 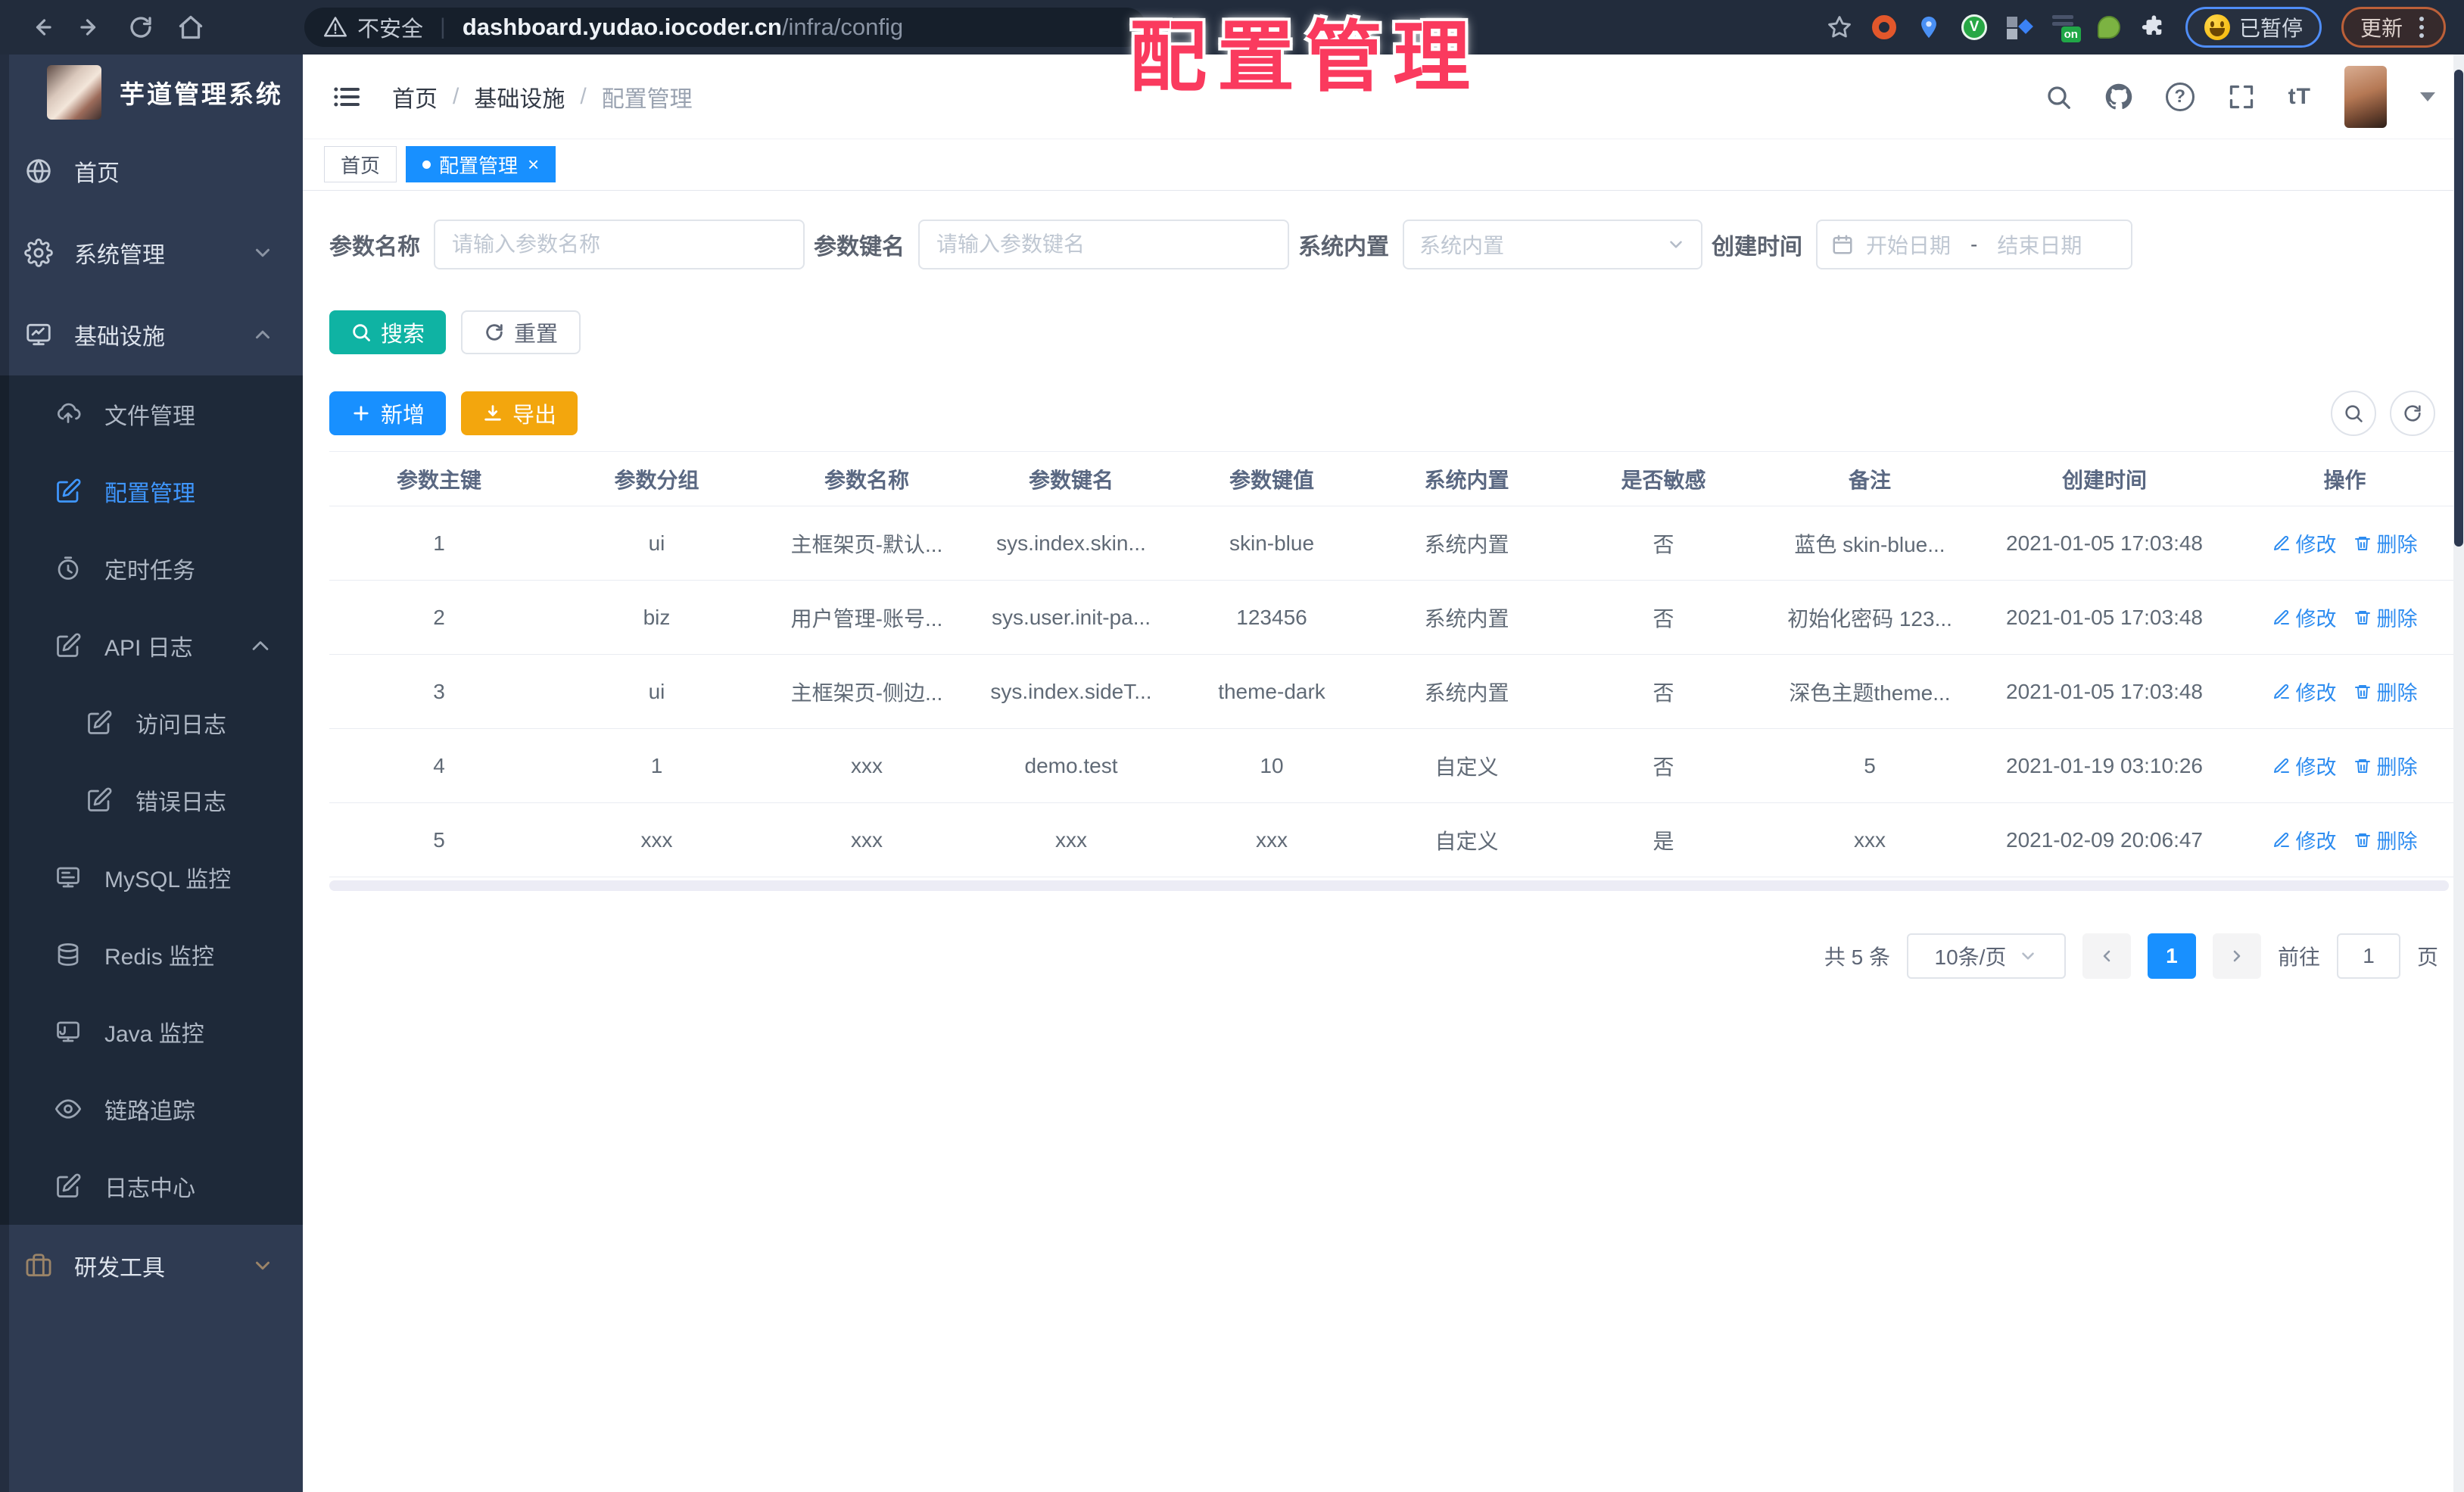 What do you see at coordinates (151, 1109) in the screenshot?
I see `sidebar-item-trace: 链路追踪` at bounding box center [151, 1109].